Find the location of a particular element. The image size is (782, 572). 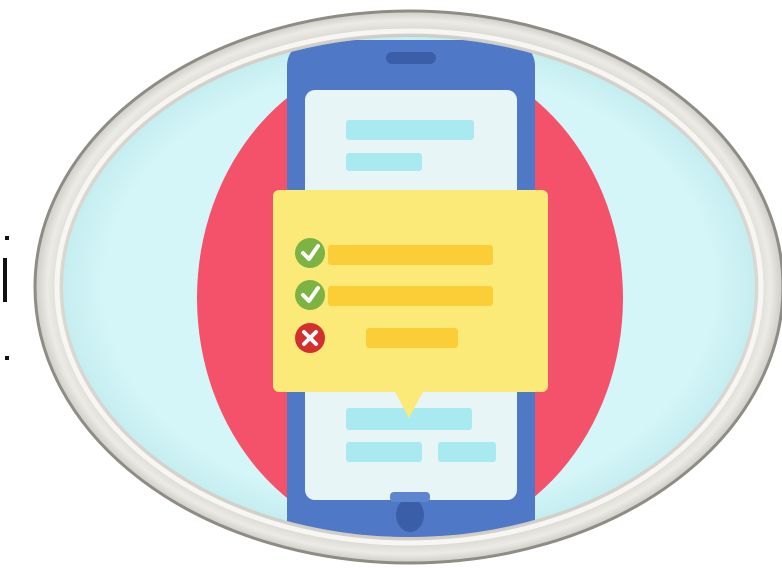

phone-speaker is located at coordinates (411, 58).